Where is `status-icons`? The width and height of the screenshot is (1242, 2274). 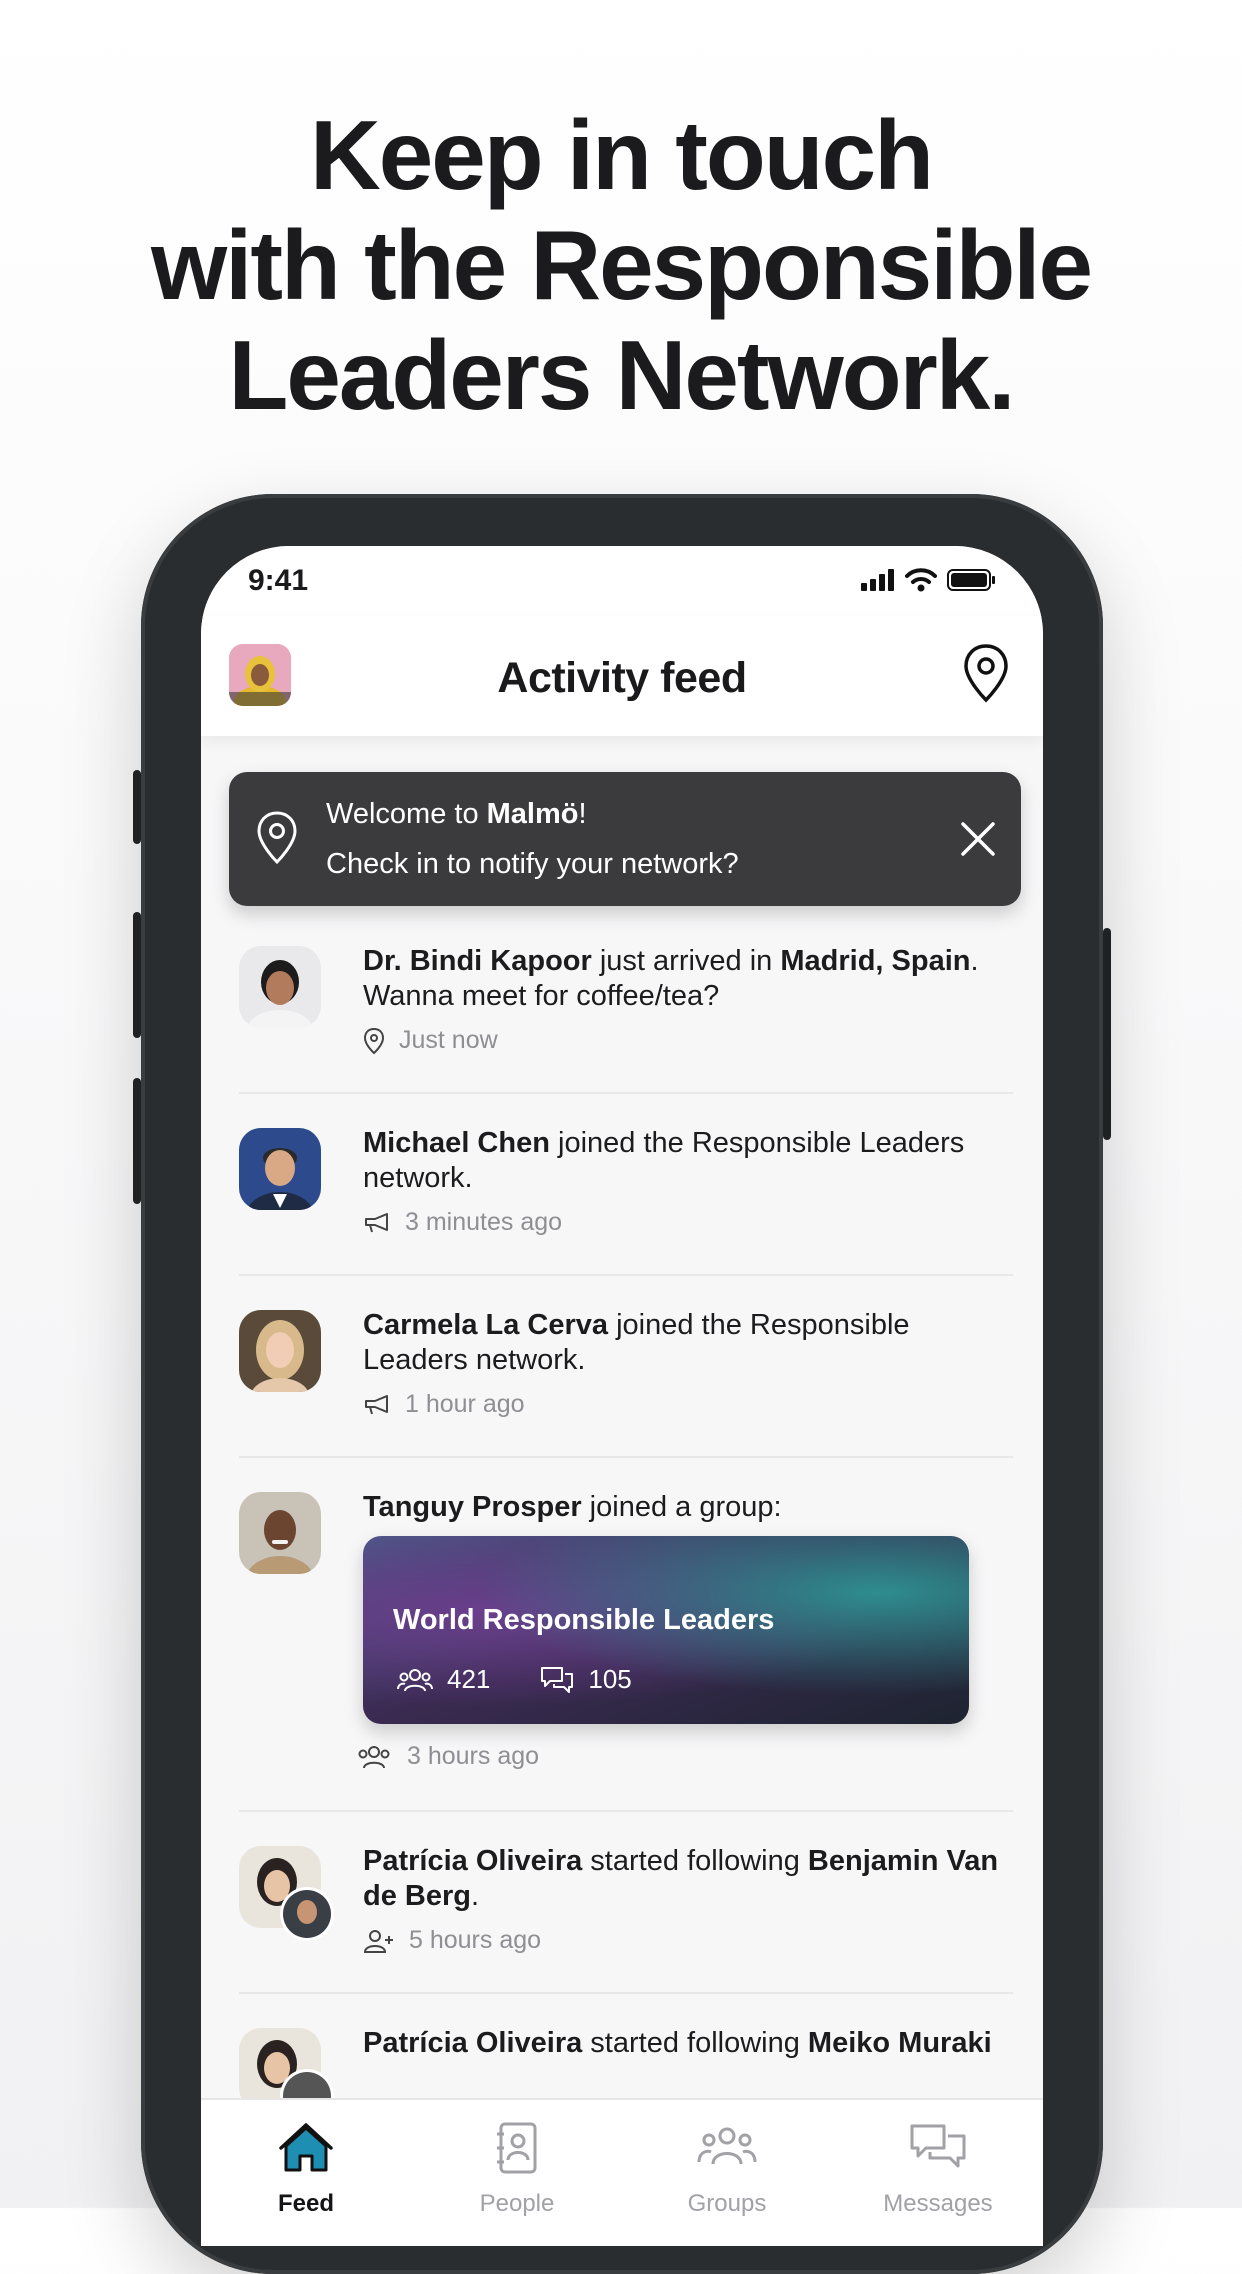
status-icons is located at coordinates (929, 580).